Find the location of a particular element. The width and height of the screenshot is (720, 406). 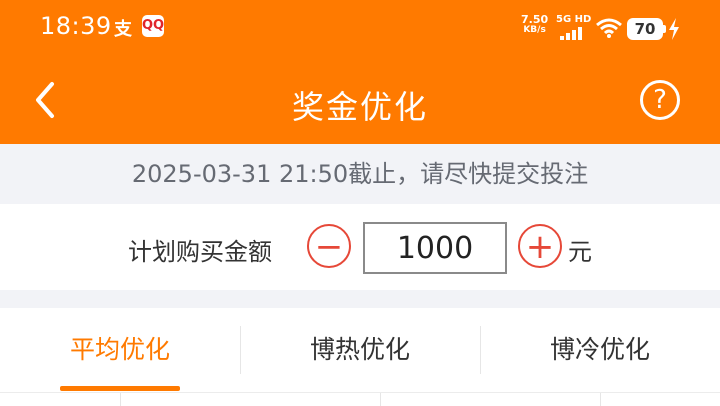

amount-input is located at coordinates (435, 248).